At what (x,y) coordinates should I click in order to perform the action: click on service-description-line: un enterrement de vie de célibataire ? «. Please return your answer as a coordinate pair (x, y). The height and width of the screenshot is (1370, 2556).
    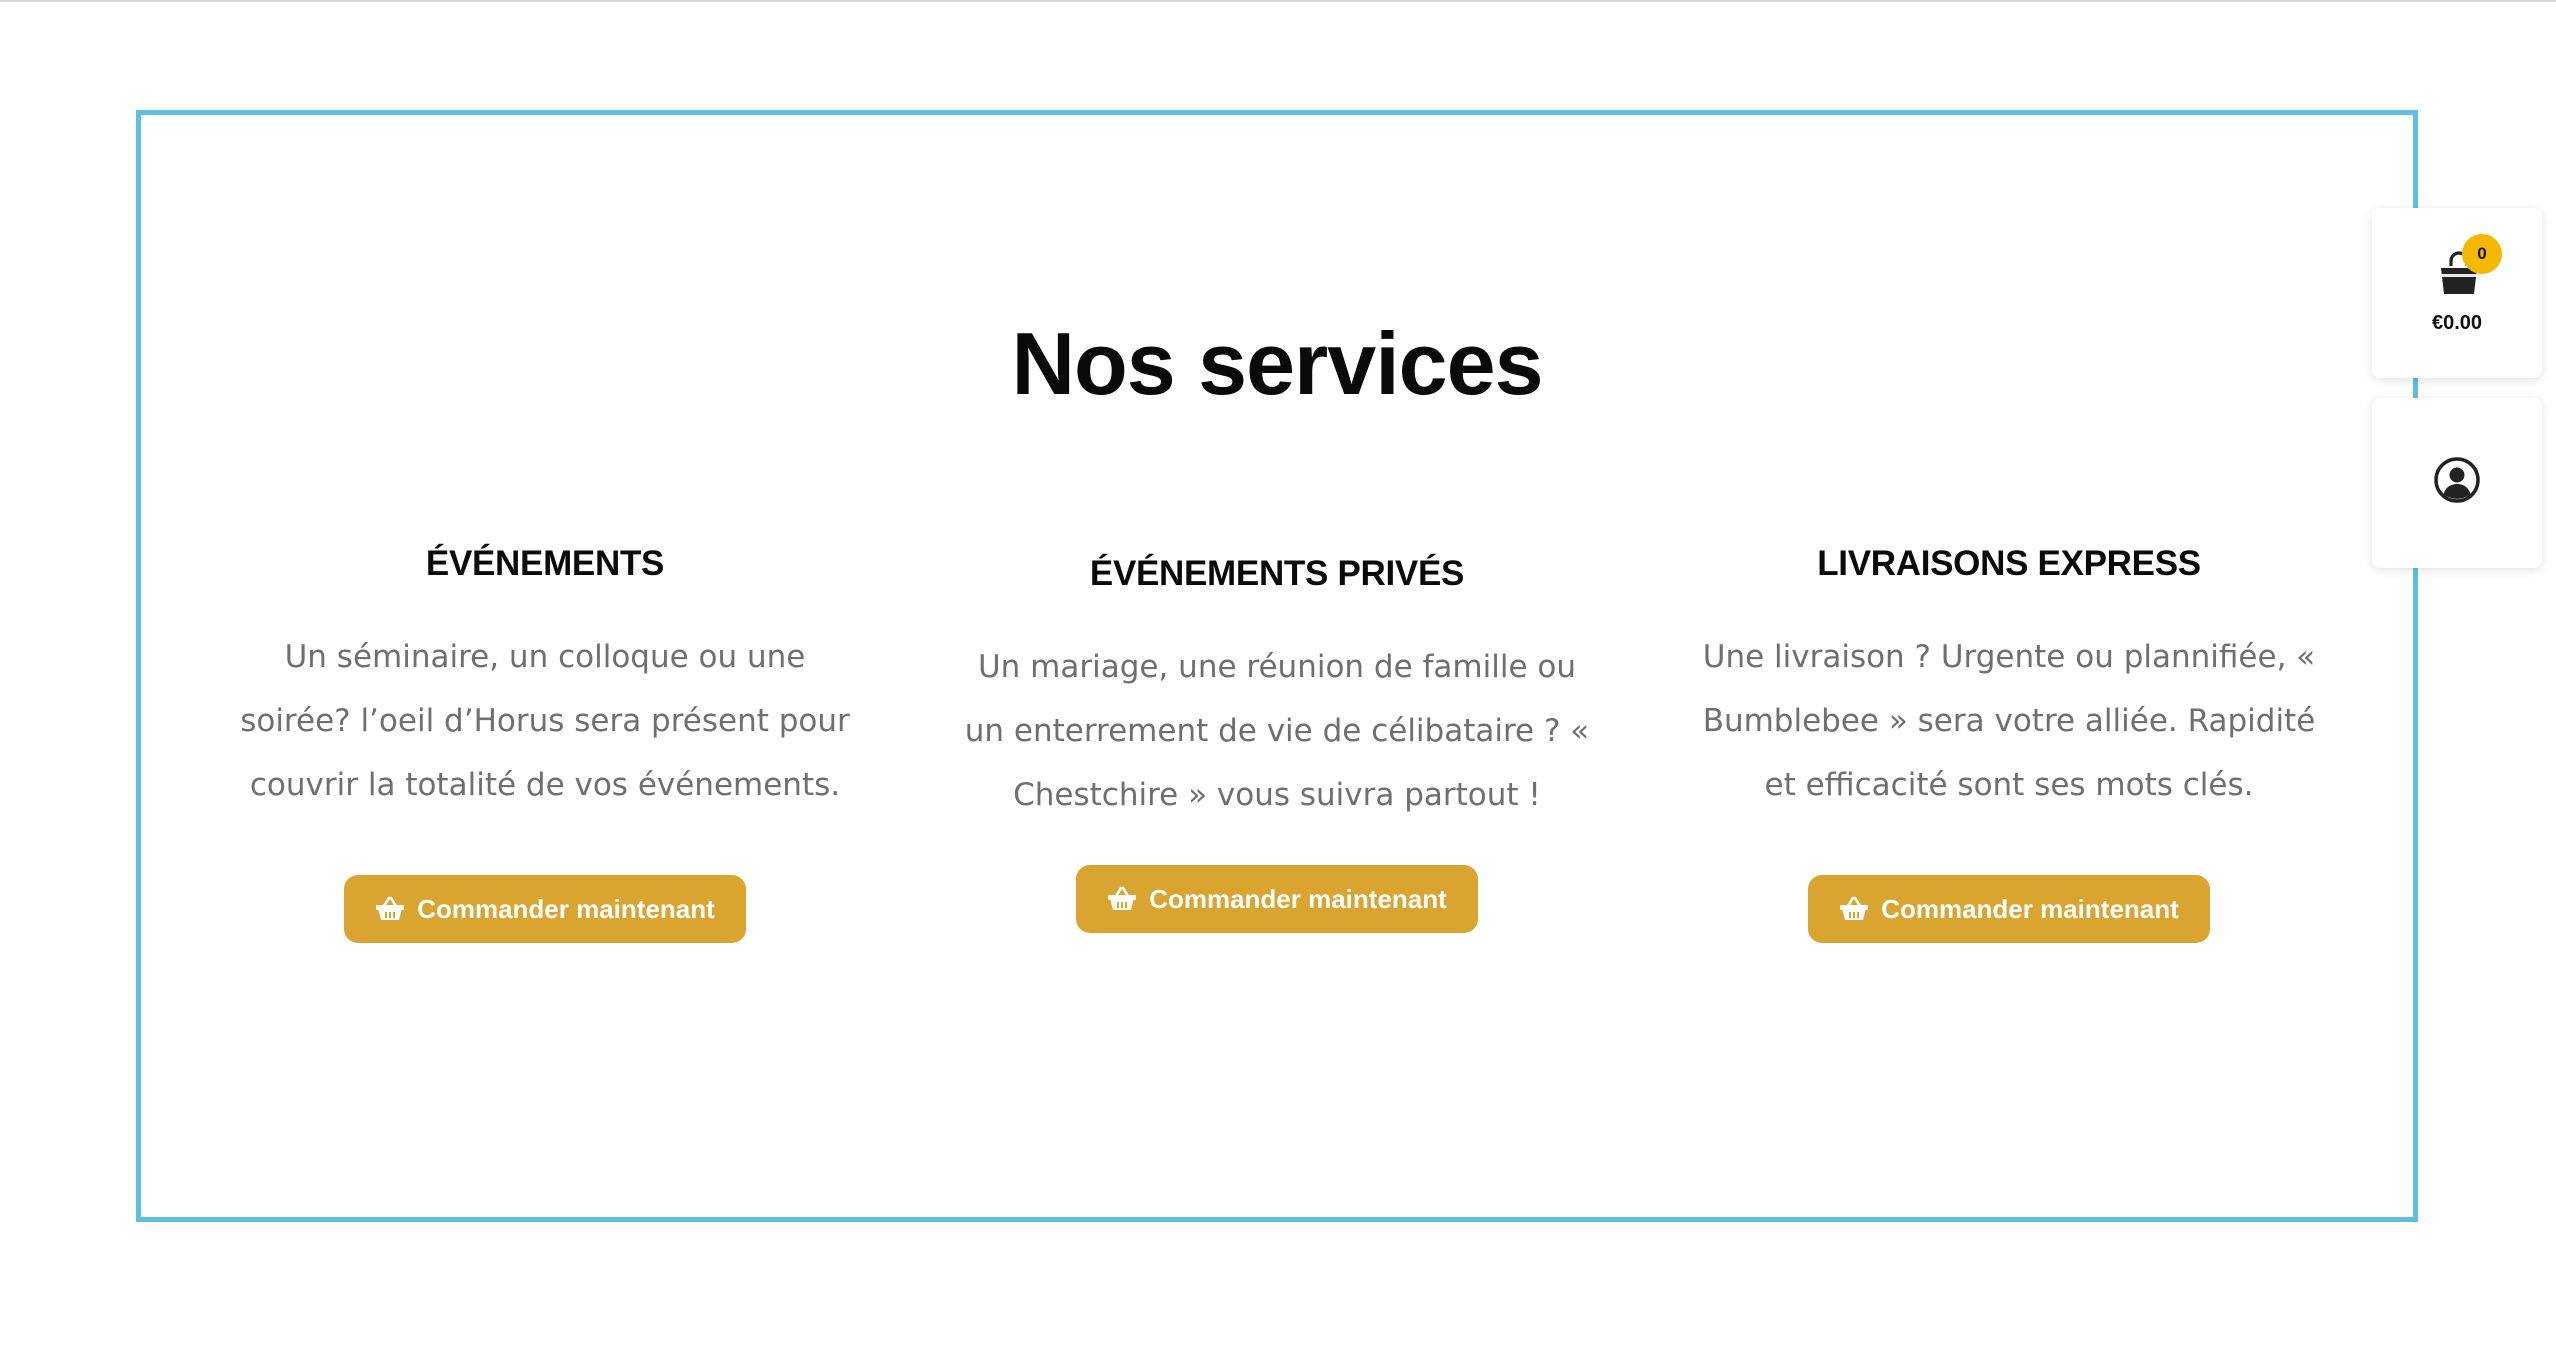
    Looking at the image, I should click on (1277, 731).